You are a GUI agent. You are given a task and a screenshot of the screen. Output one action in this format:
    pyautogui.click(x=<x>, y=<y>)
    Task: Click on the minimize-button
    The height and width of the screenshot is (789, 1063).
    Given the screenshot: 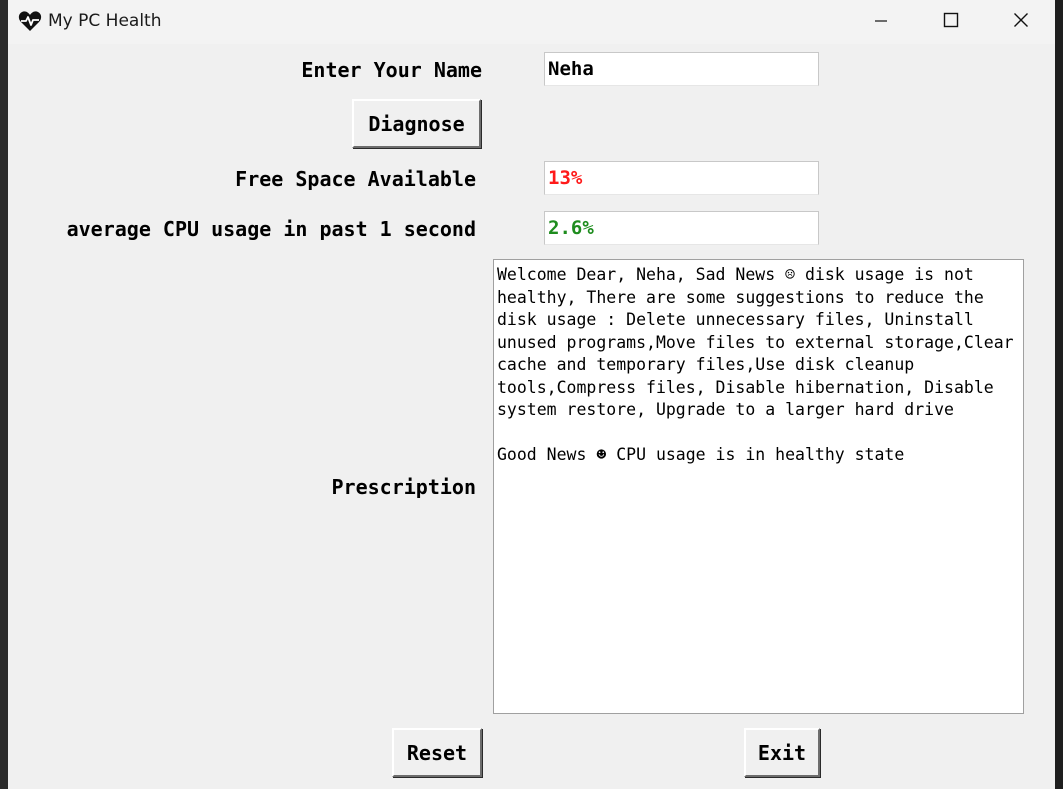 What is the action you would take?
    pyautogui.click(x=881, y=22)
    